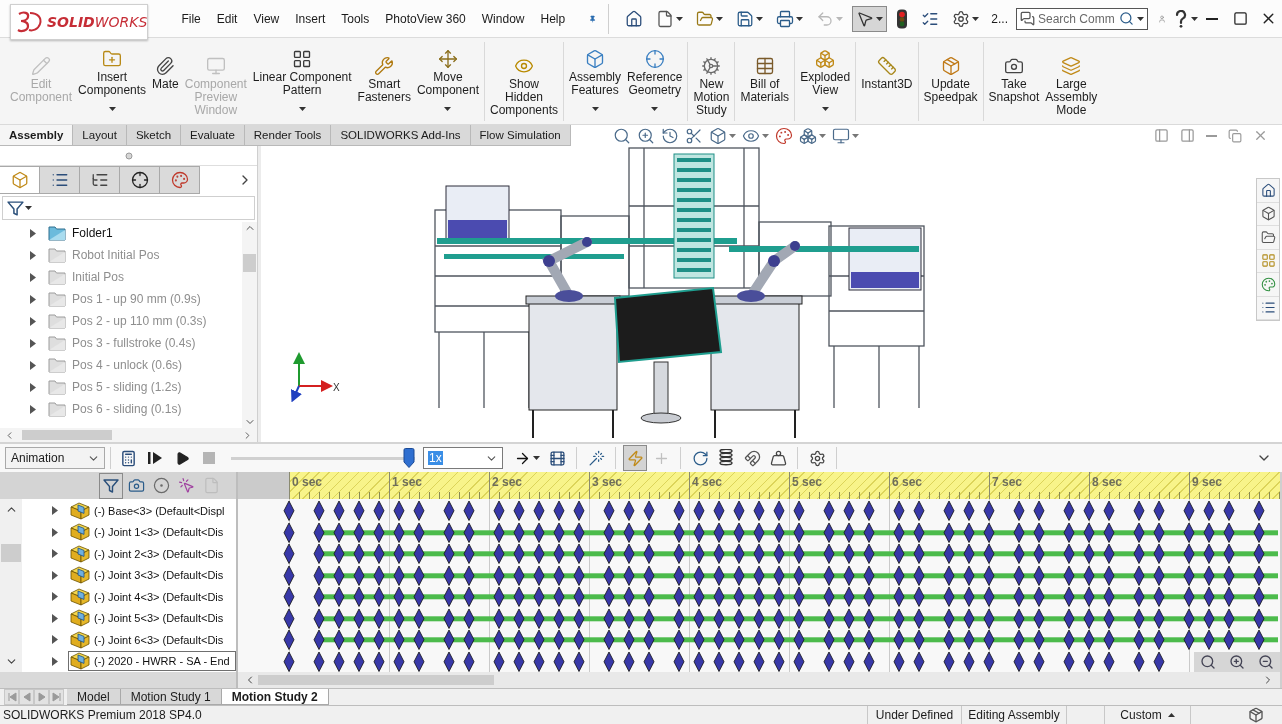  What do you see at coordinates (152, 661) in the screenshot?
I see `tree-item: (-) 2020 - HWRR - SA - End` at bounding box center [152, 661].